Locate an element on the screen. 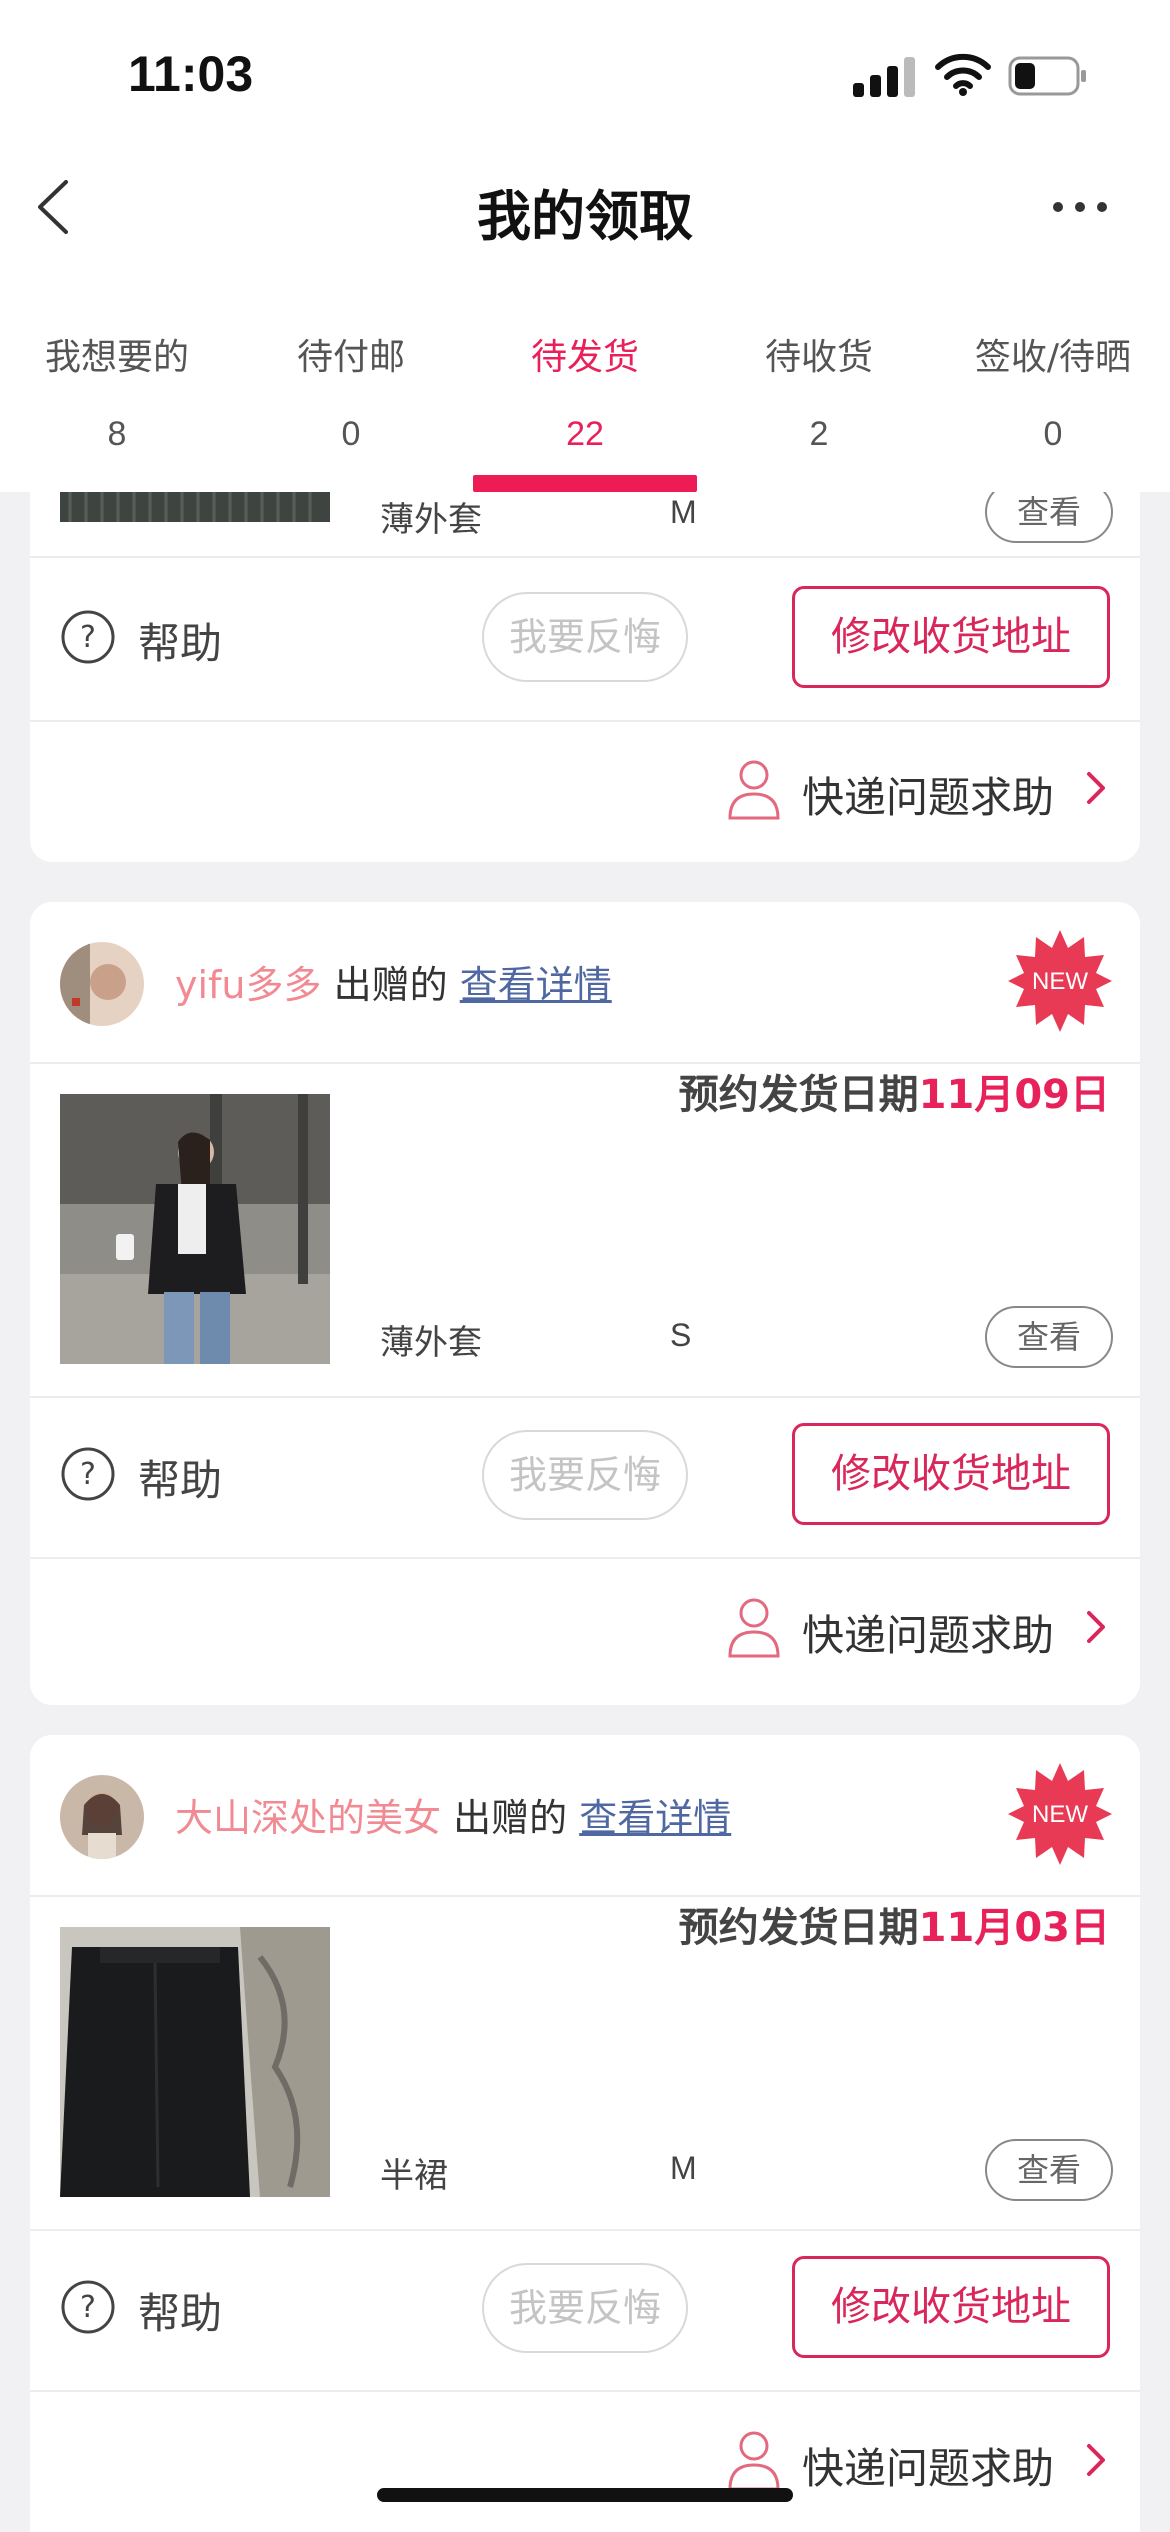  cellular-signal-icon is located at coordinates (884, 76).